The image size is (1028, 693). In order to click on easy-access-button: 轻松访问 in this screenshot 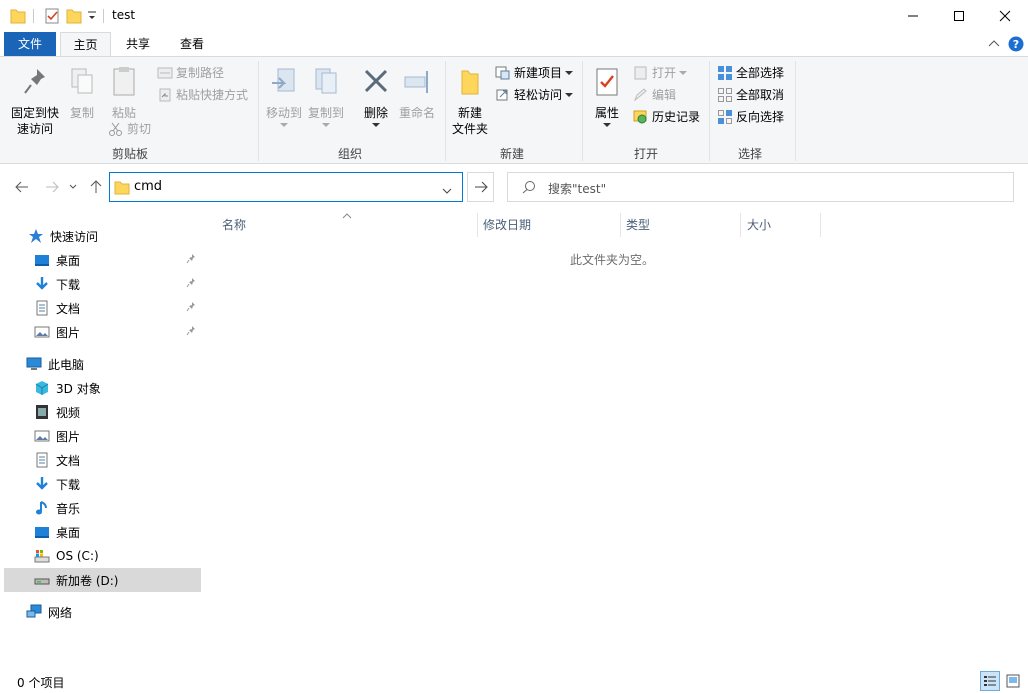, I will do `click(534, 95)`.